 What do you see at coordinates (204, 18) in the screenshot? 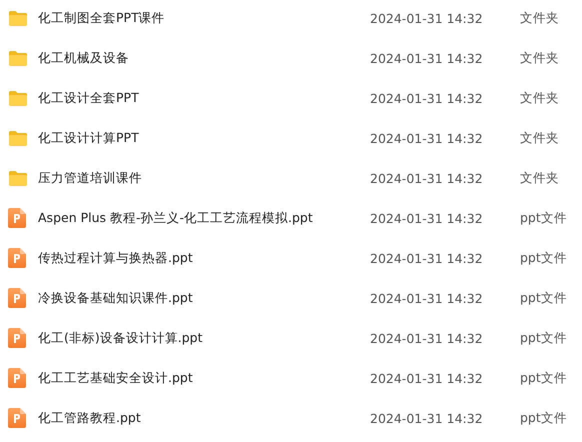
I see `file-name: 化工制图全套PPT课件` at bounding box center [204, 18].